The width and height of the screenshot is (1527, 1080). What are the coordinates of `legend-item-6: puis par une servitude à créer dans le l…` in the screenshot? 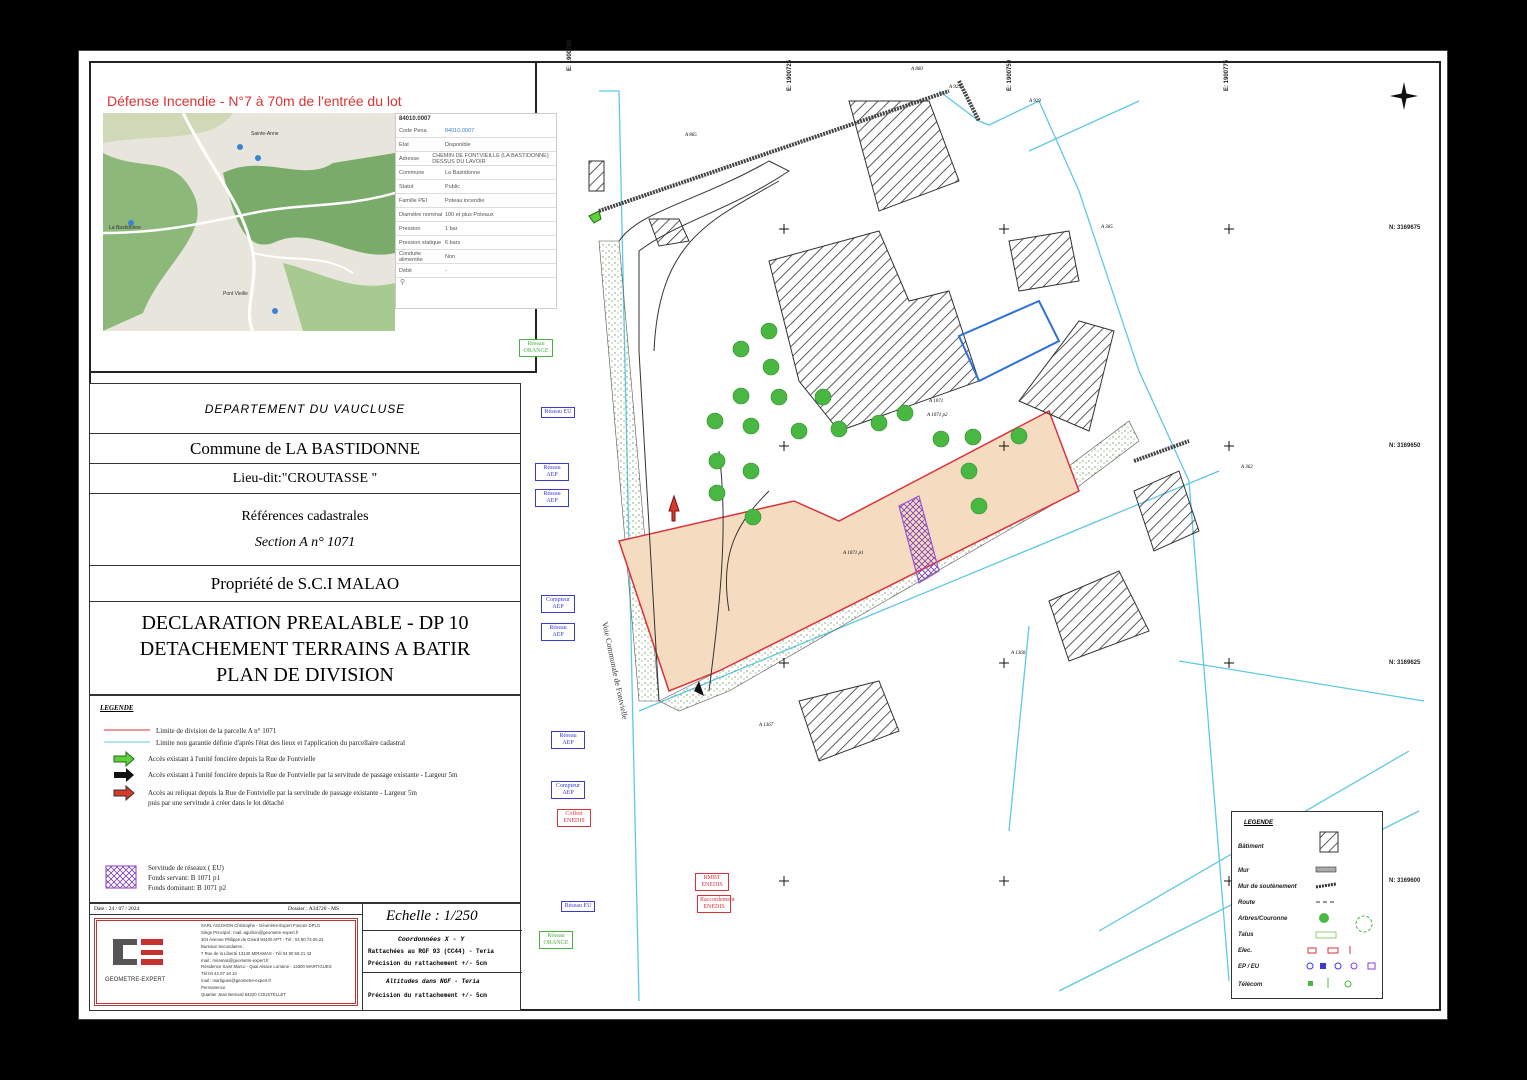 It's located at (216, 803).